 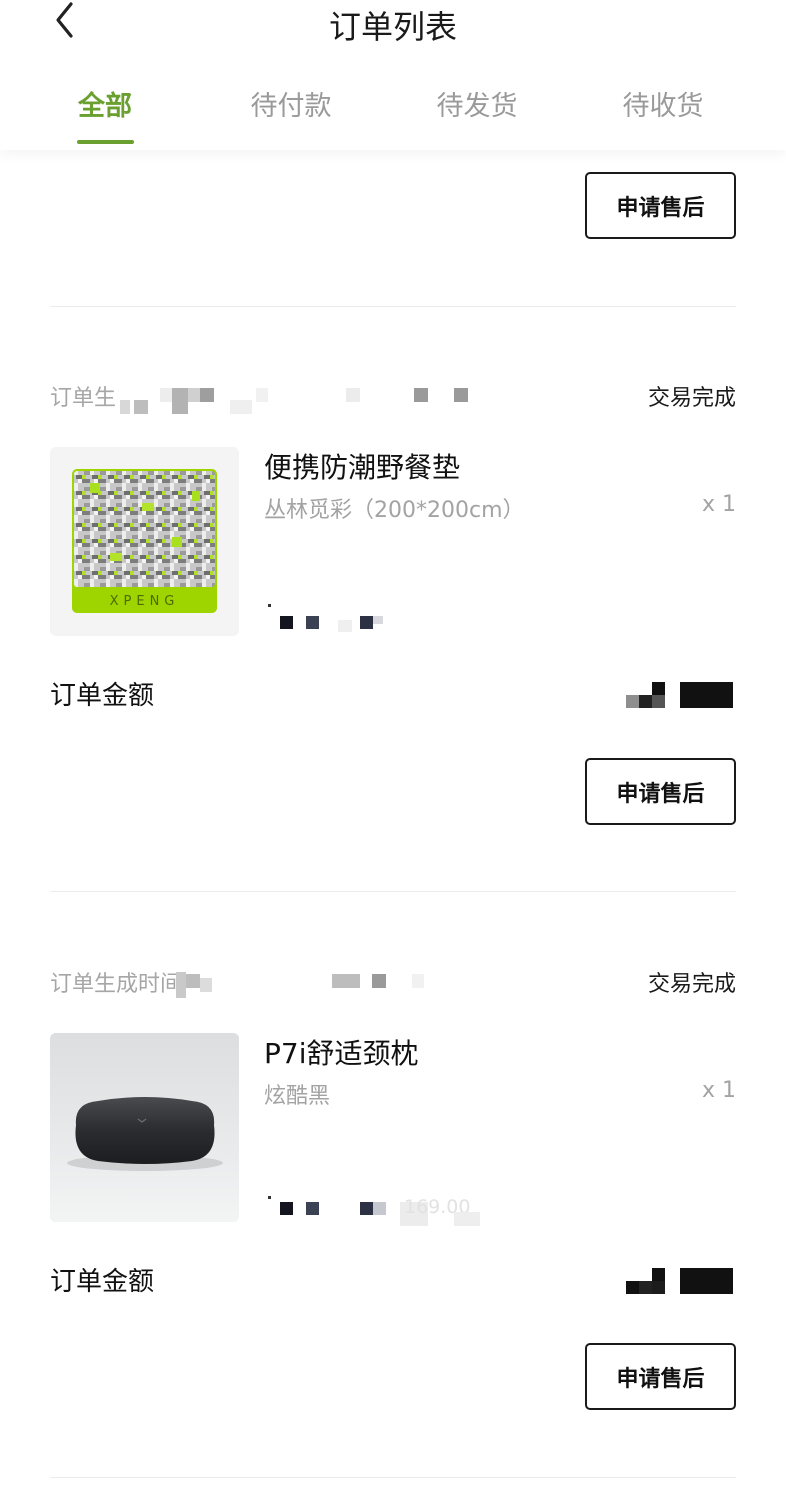 What do you see at coordinates (393, 114) in the screenshot?
I see `order-status-tabs: 全部 待付款 待发货 待收货` at bounding box center [393, 114].